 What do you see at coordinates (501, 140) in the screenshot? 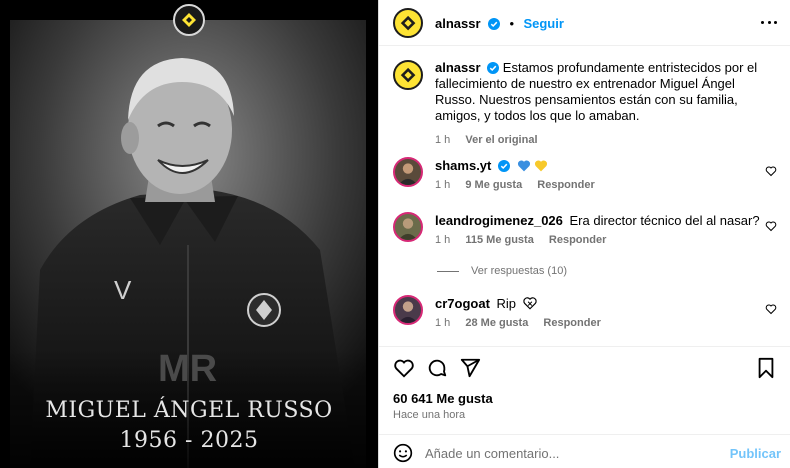
I see `see-original-link: Ver el original` at bounding box center [501, 140].